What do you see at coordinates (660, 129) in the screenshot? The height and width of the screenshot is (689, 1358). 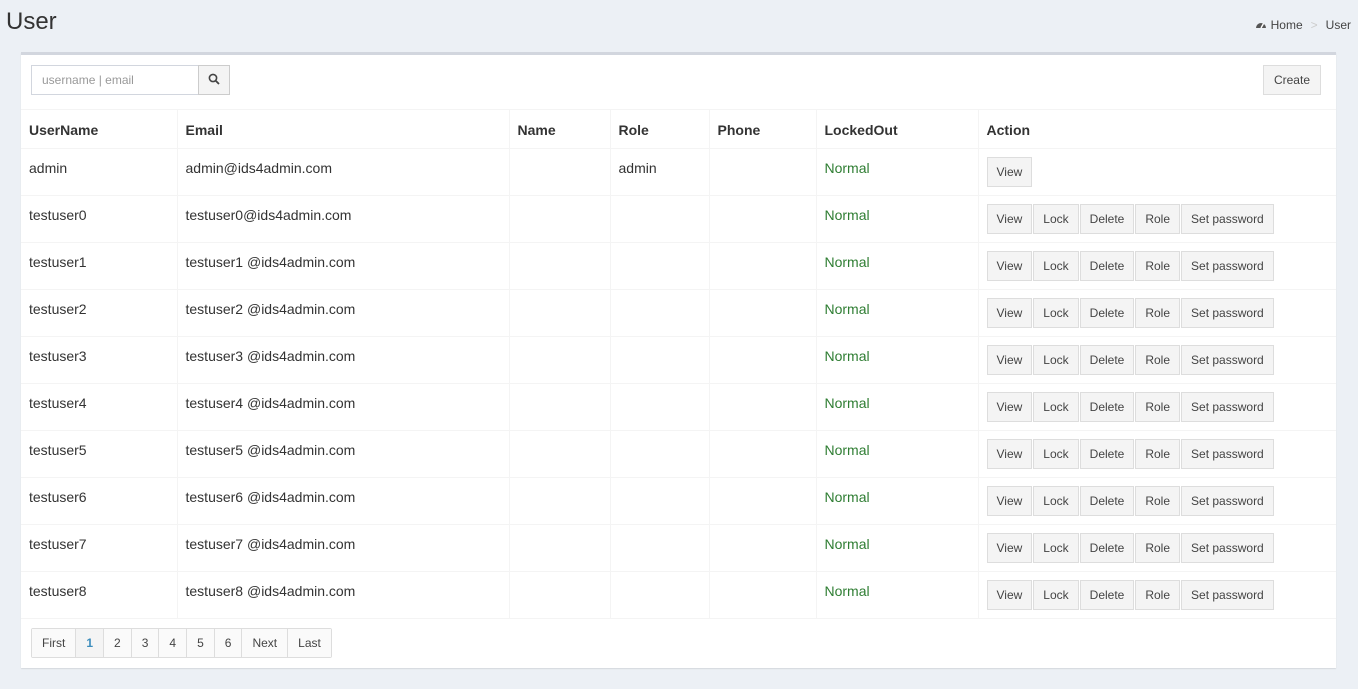 I see `column-header-role: Role` at bounding box center [660, 129].